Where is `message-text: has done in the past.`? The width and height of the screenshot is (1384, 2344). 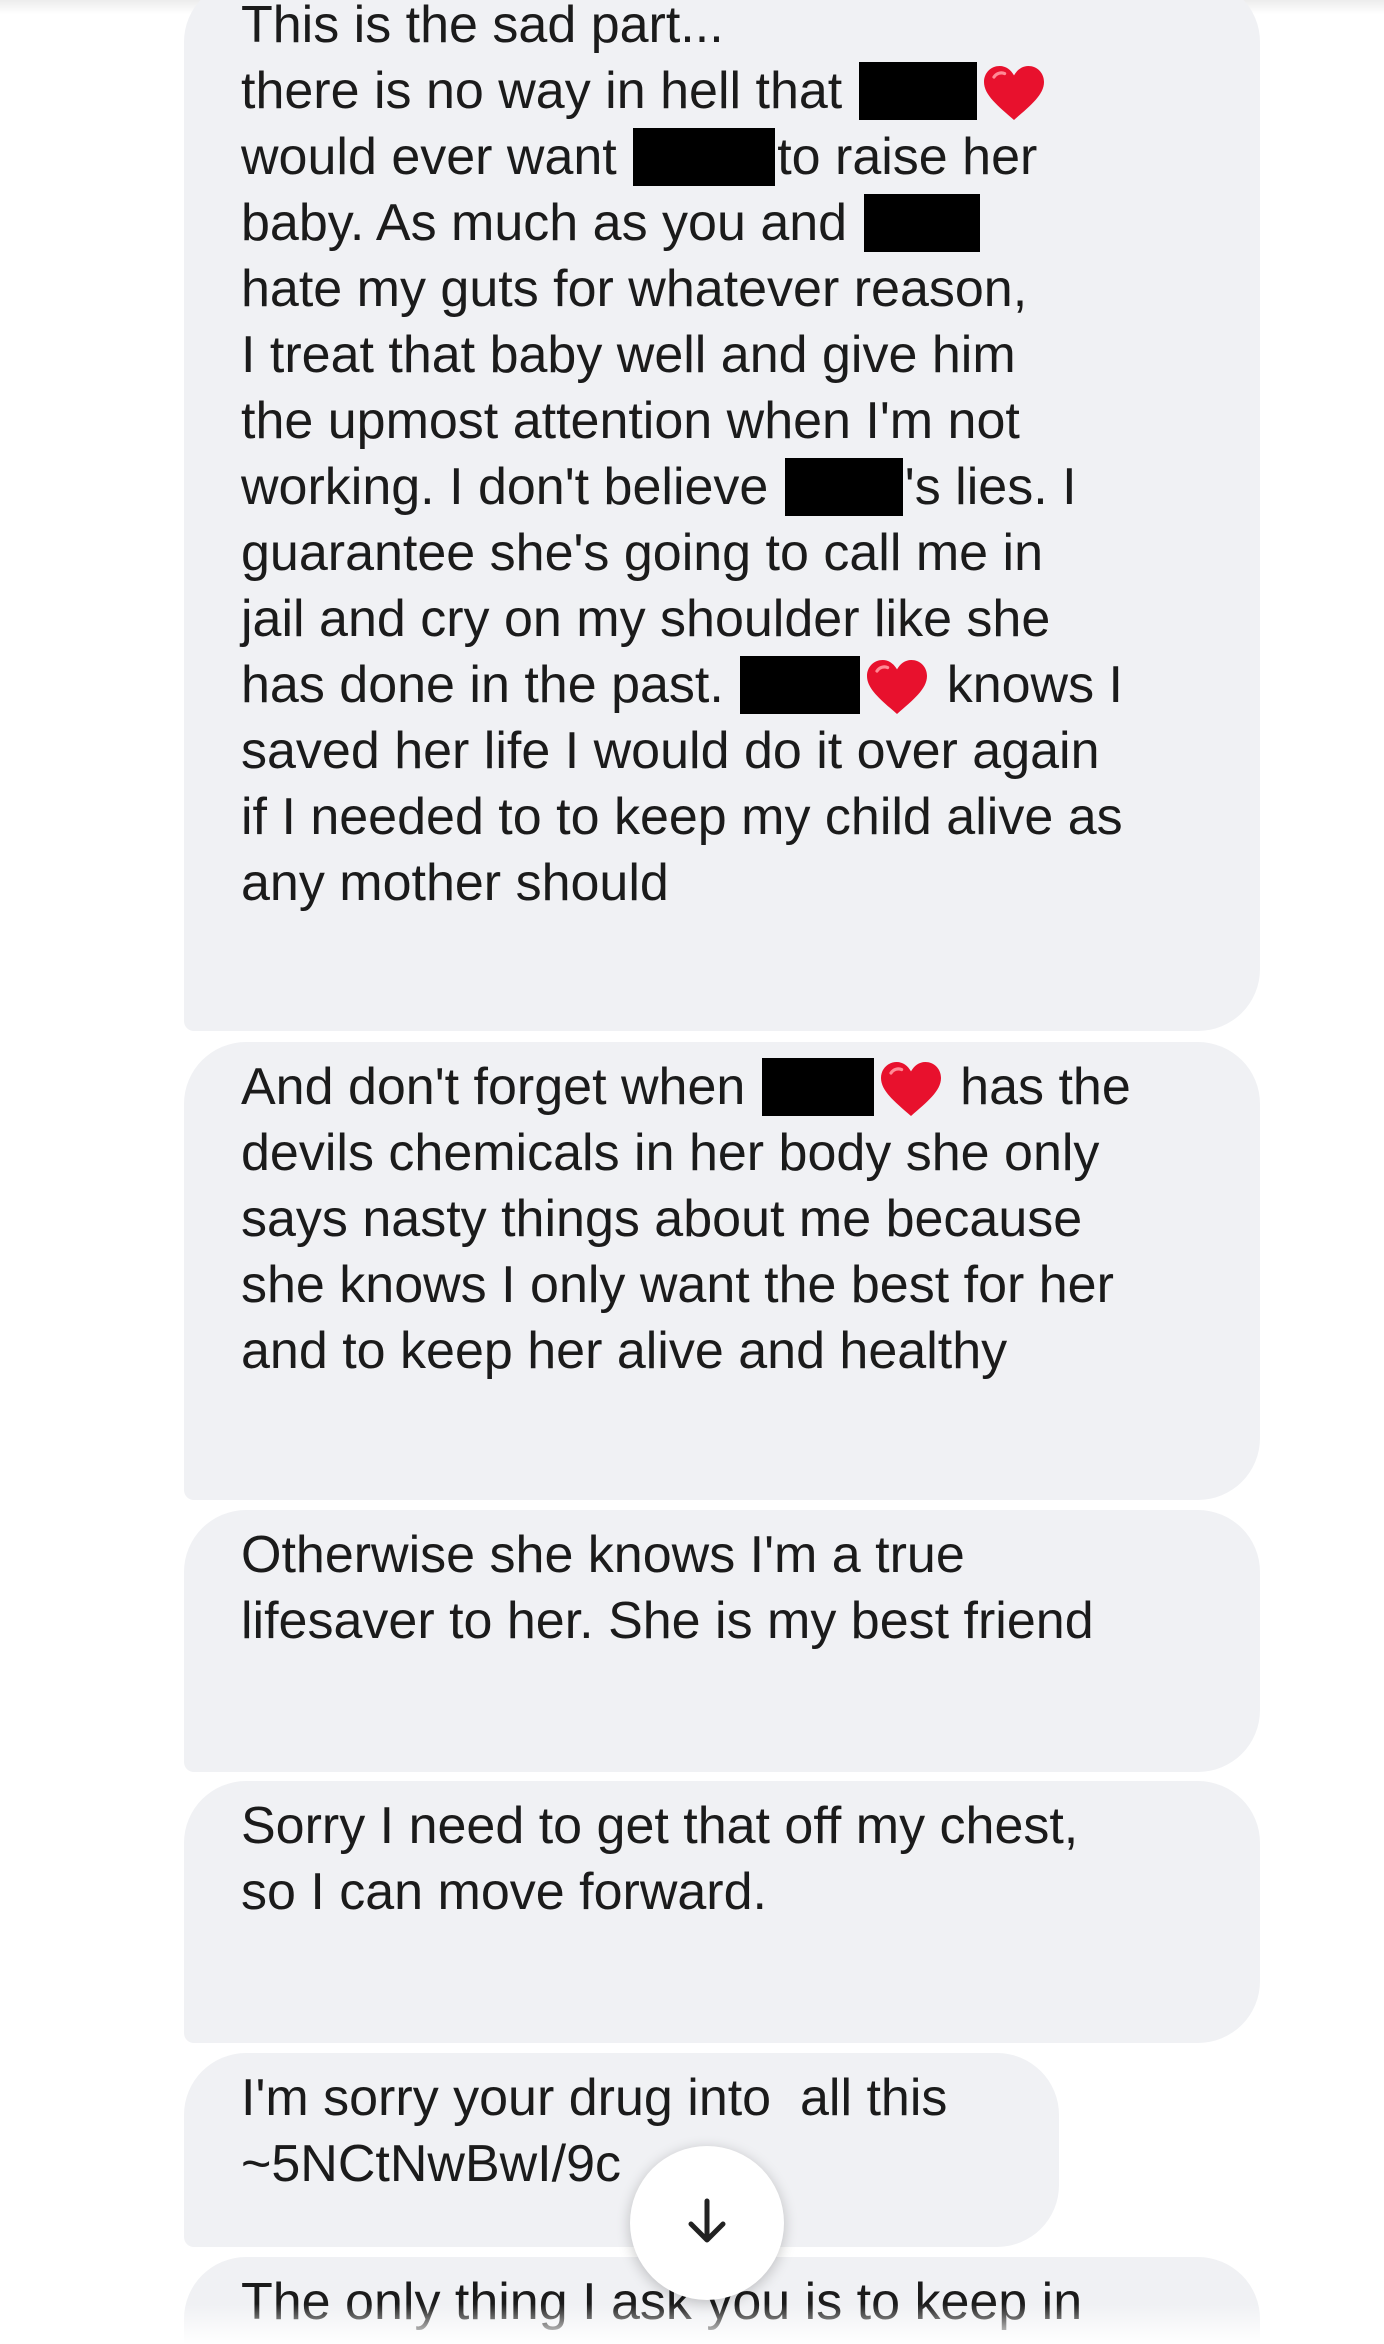 message-text: has done in the past. is located at coordinates (490, 685).